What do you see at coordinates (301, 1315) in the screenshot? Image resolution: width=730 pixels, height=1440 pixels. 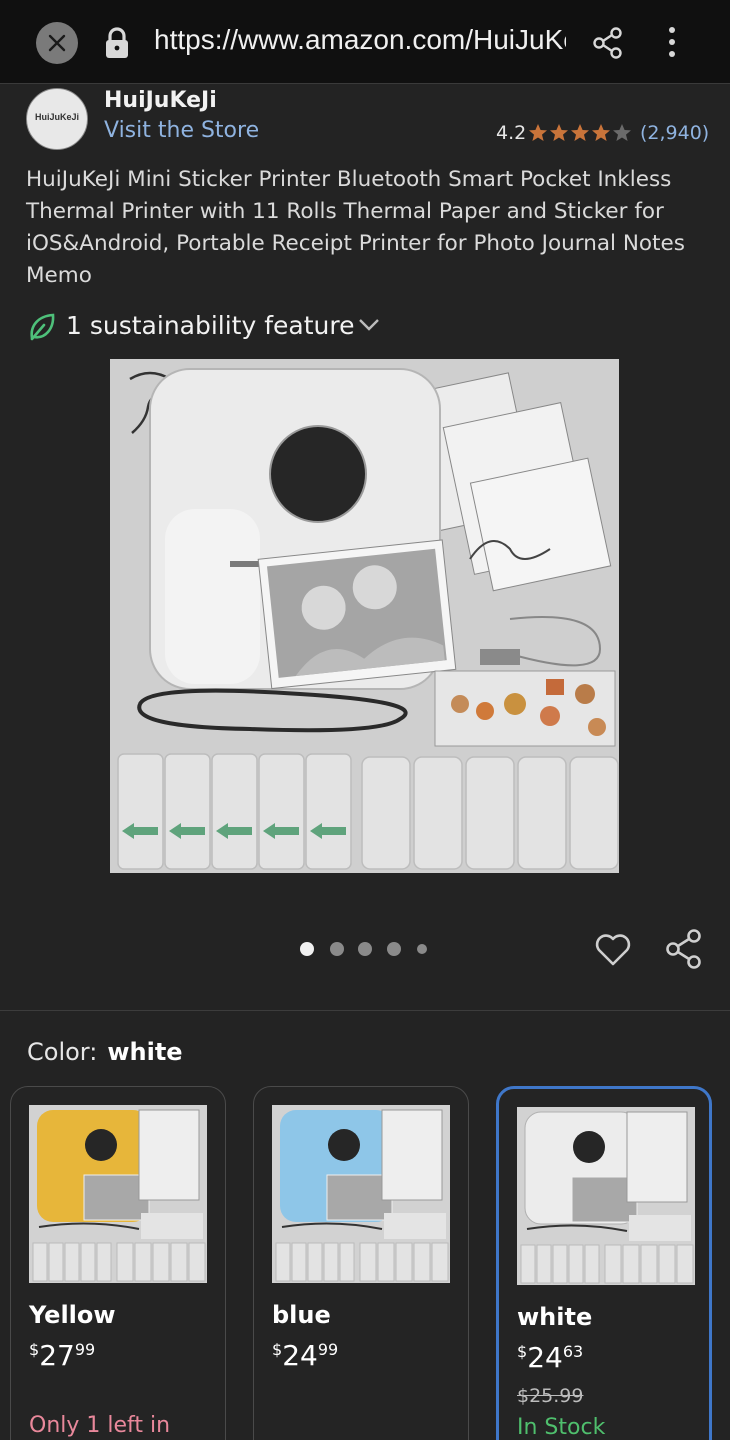 I see `variant-name: blue` at bounding box center [301, 1315].